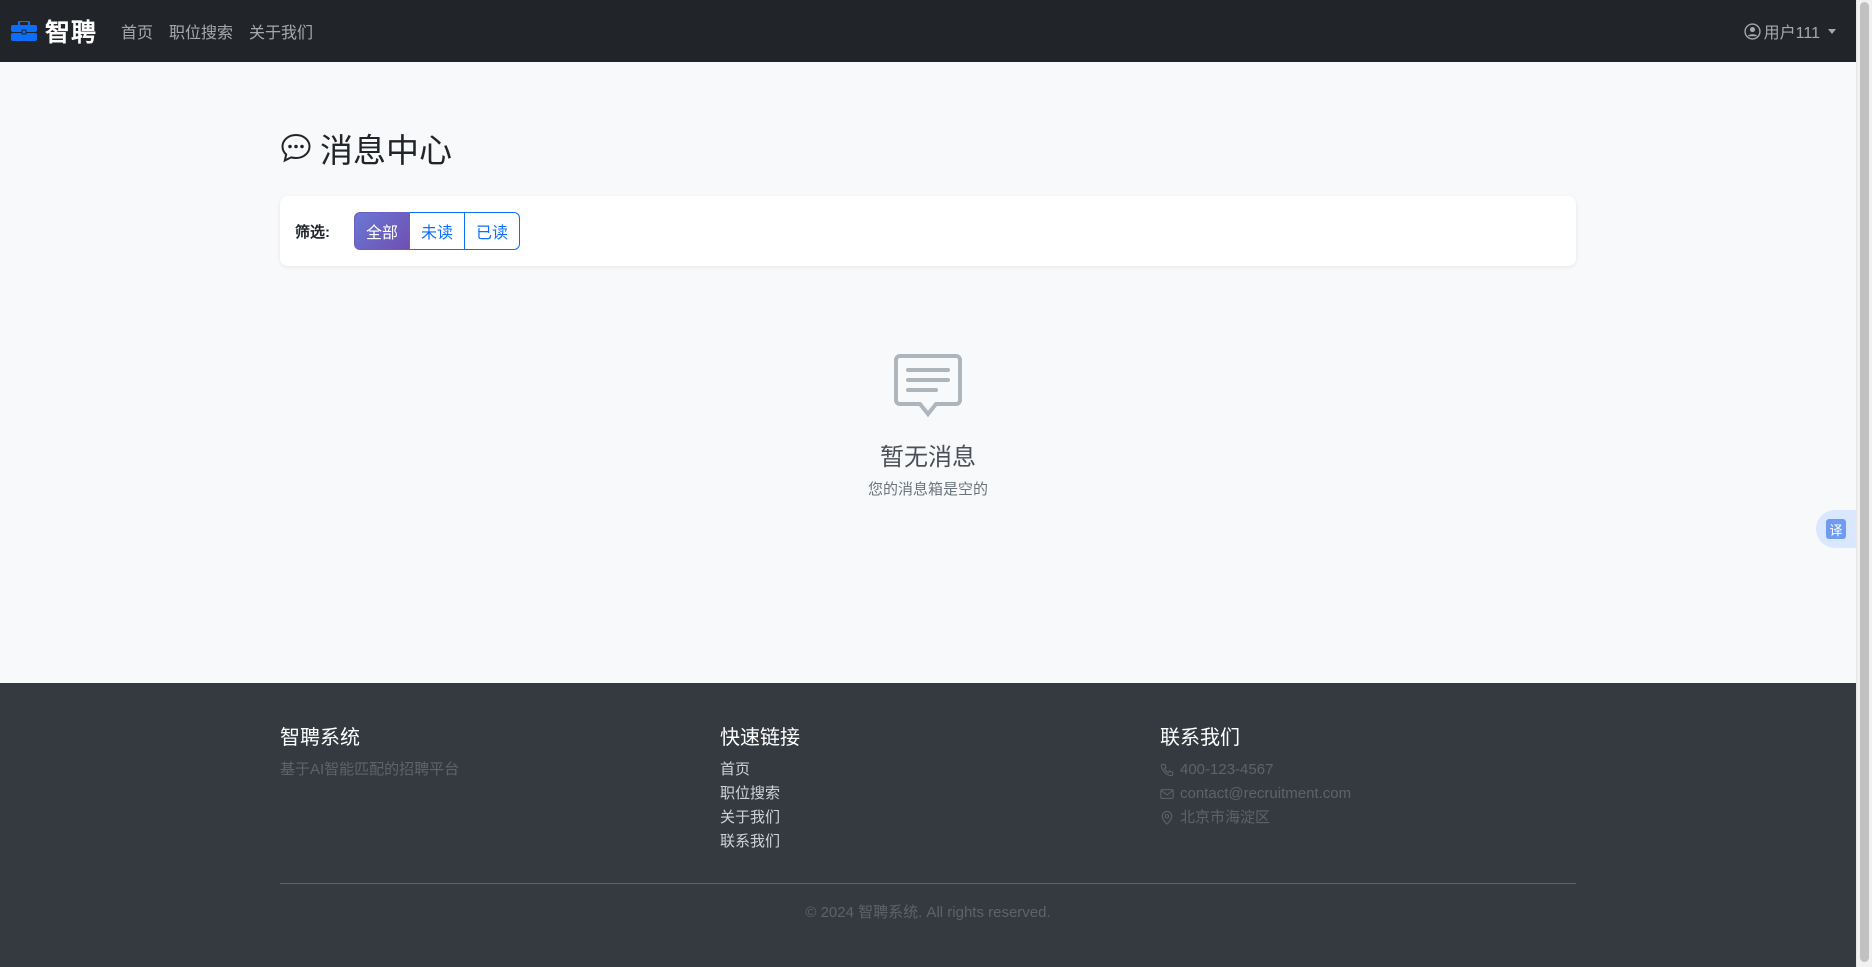 The width and height of the screenshot is (1872, 967). What do you see at coordinates (370, 769) in the screenshot?
I see `footer-about-desc: 基于AI智能匹配的招聘平台` at bounding box center [370, 769].